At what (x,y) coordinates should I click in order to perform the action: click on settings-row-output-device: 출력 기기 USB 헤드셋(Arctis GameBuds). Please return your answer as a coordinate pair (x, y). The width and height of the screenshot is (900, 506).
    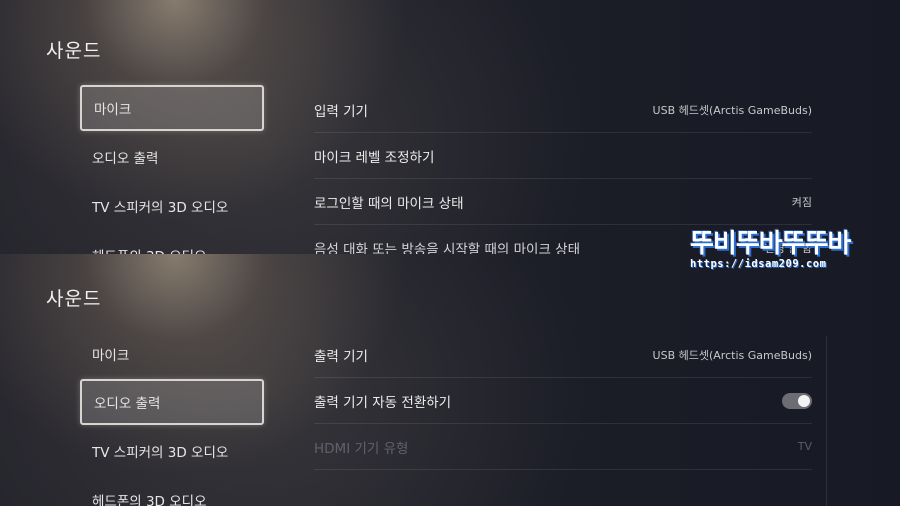
    Looking at the image, I should click on (563, 355).